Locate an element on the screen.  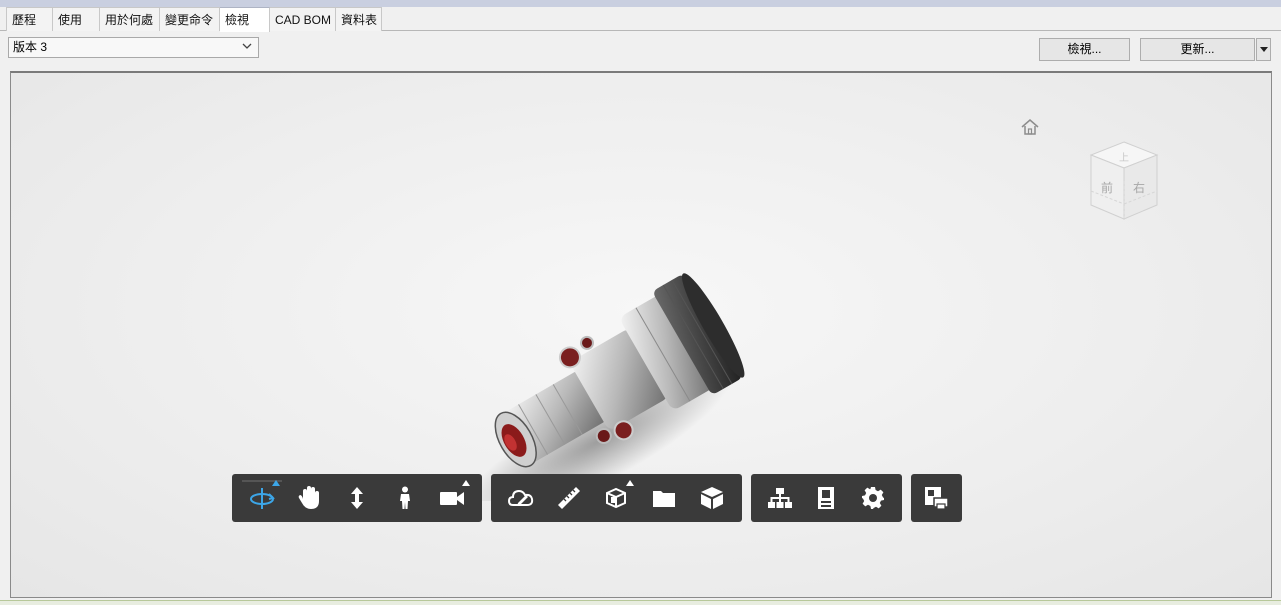
tab-strip: 歷程 使用 用於何處 變更命令 檢視 CAD BOM 資料表 is located at coordinates (640, 19).